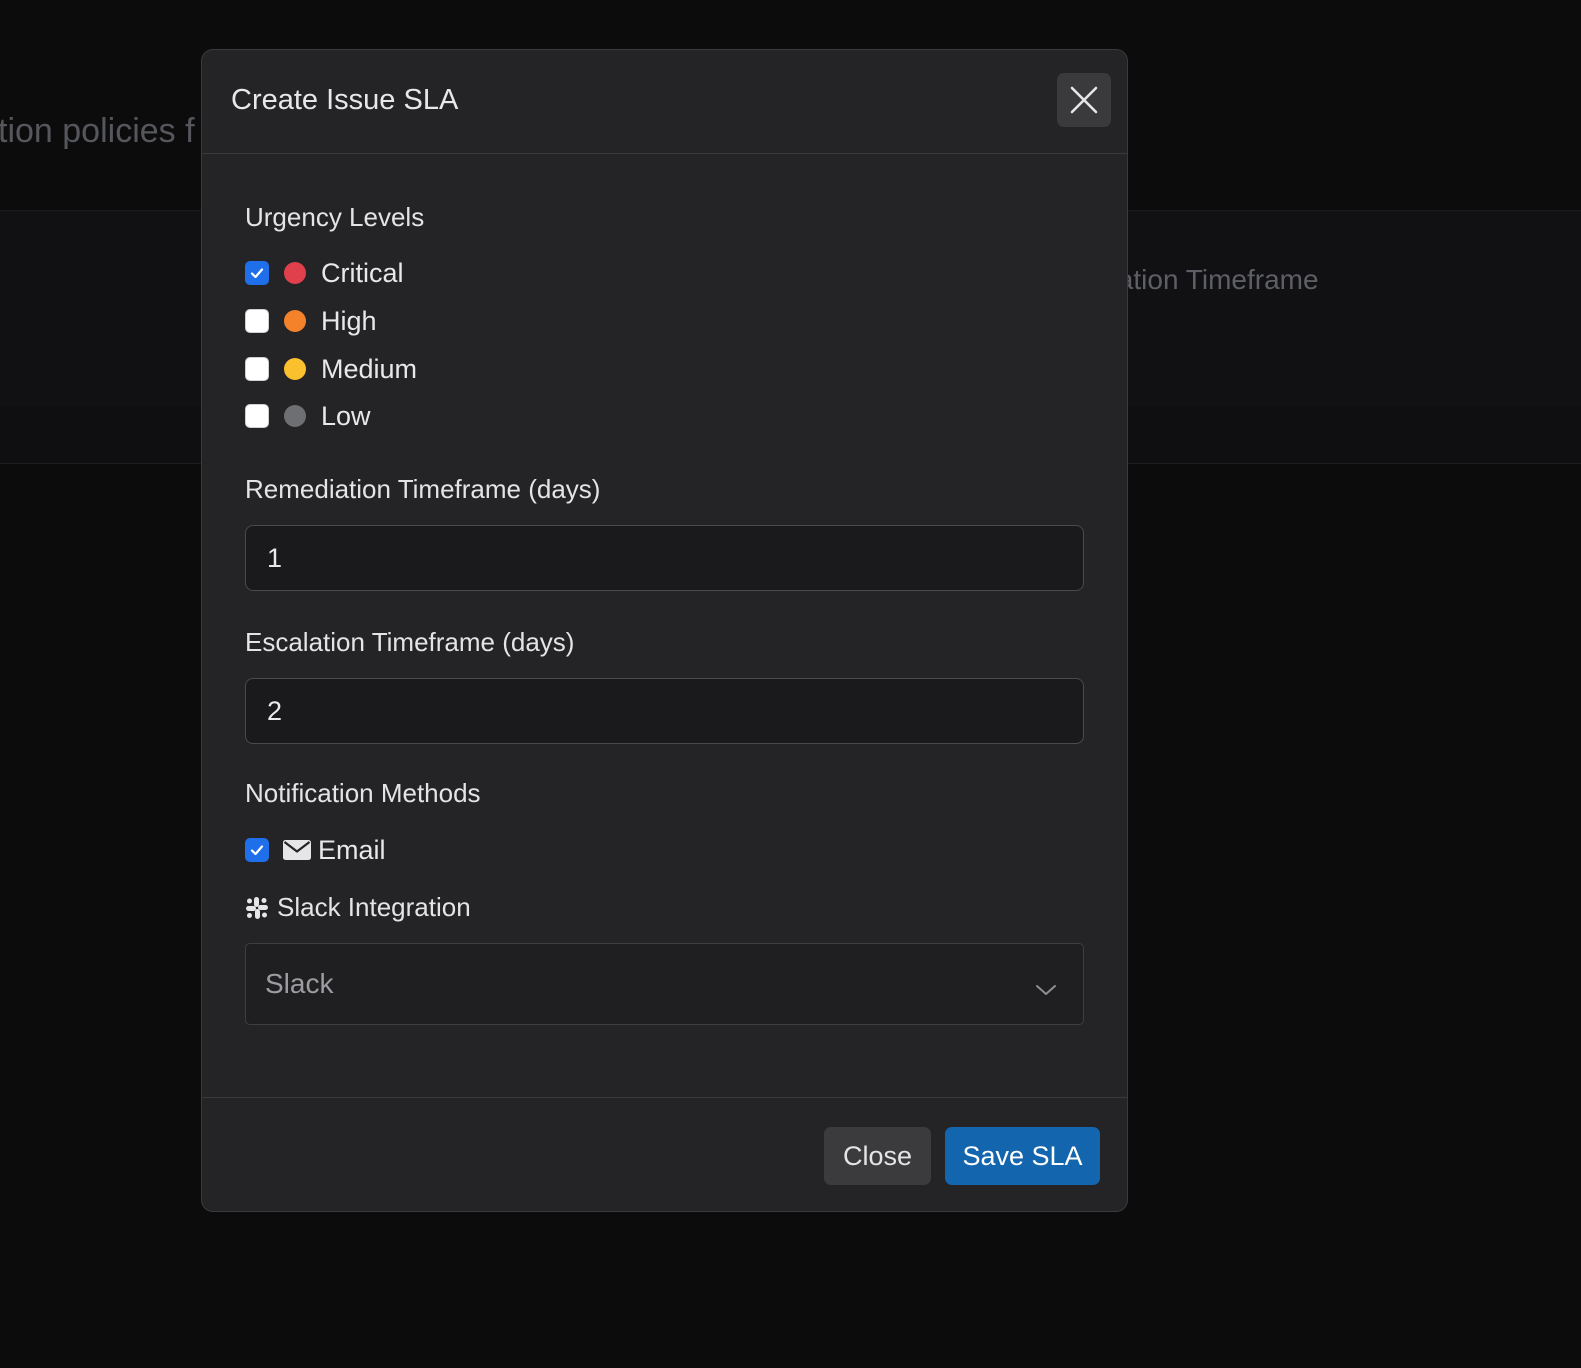 This screenshot has width=1581, height=1368. I want to click on critical-dot-icon, so click(295, 273).